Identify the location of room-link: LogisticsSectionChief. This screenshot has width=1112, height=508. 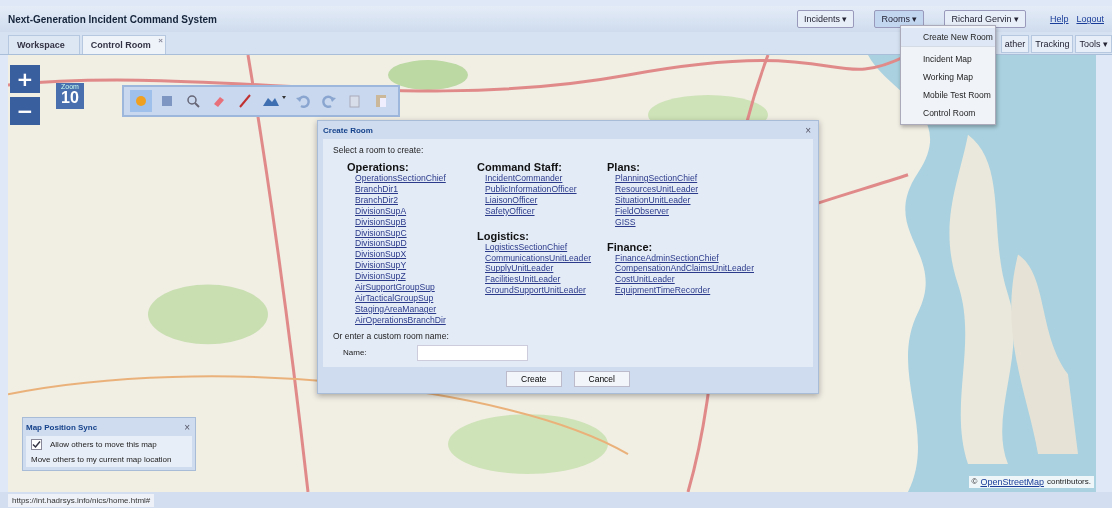
(526, 247).